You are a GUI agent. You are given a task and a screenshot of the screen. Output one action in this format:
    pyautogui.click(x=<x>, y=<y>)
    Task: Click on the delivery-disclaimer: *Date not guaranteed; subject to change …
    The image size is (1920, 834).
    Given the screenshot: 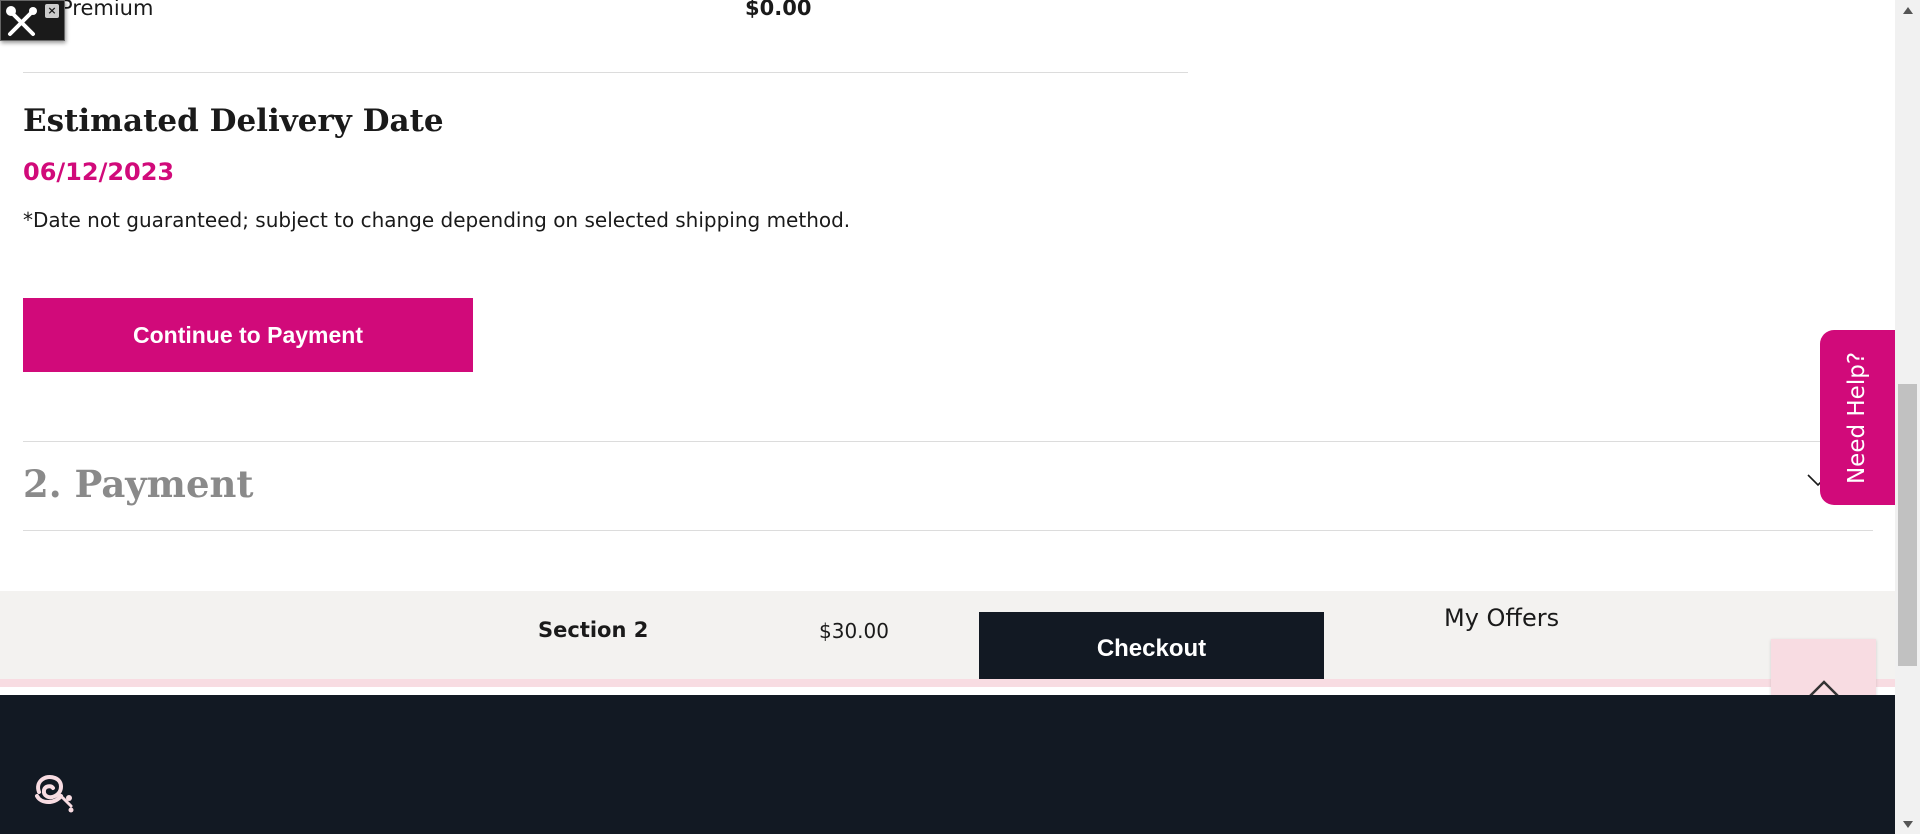 What is the action you would take?
    pyautogui.click(x=437, y=220)
    